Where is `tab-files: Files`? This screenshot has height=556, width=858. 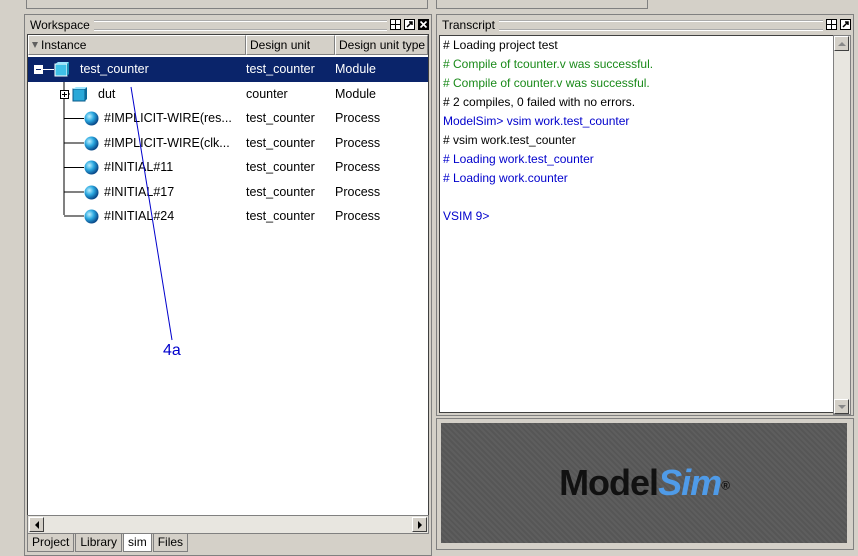
tab-files: Files is located at coordinates (170, 543).